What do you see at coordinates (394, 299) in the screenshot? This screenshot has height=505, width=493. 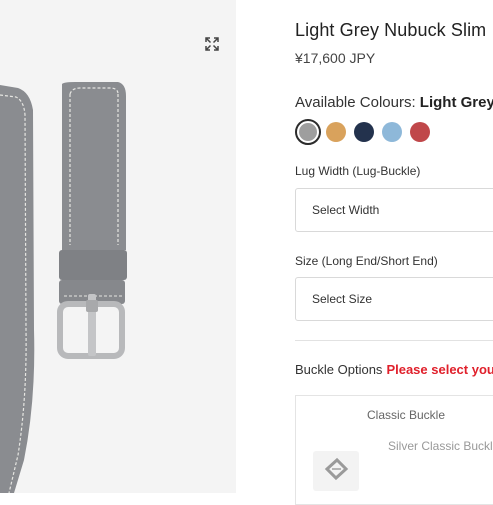 I see `size-select: Select Size` at bounding box center [394, 299].